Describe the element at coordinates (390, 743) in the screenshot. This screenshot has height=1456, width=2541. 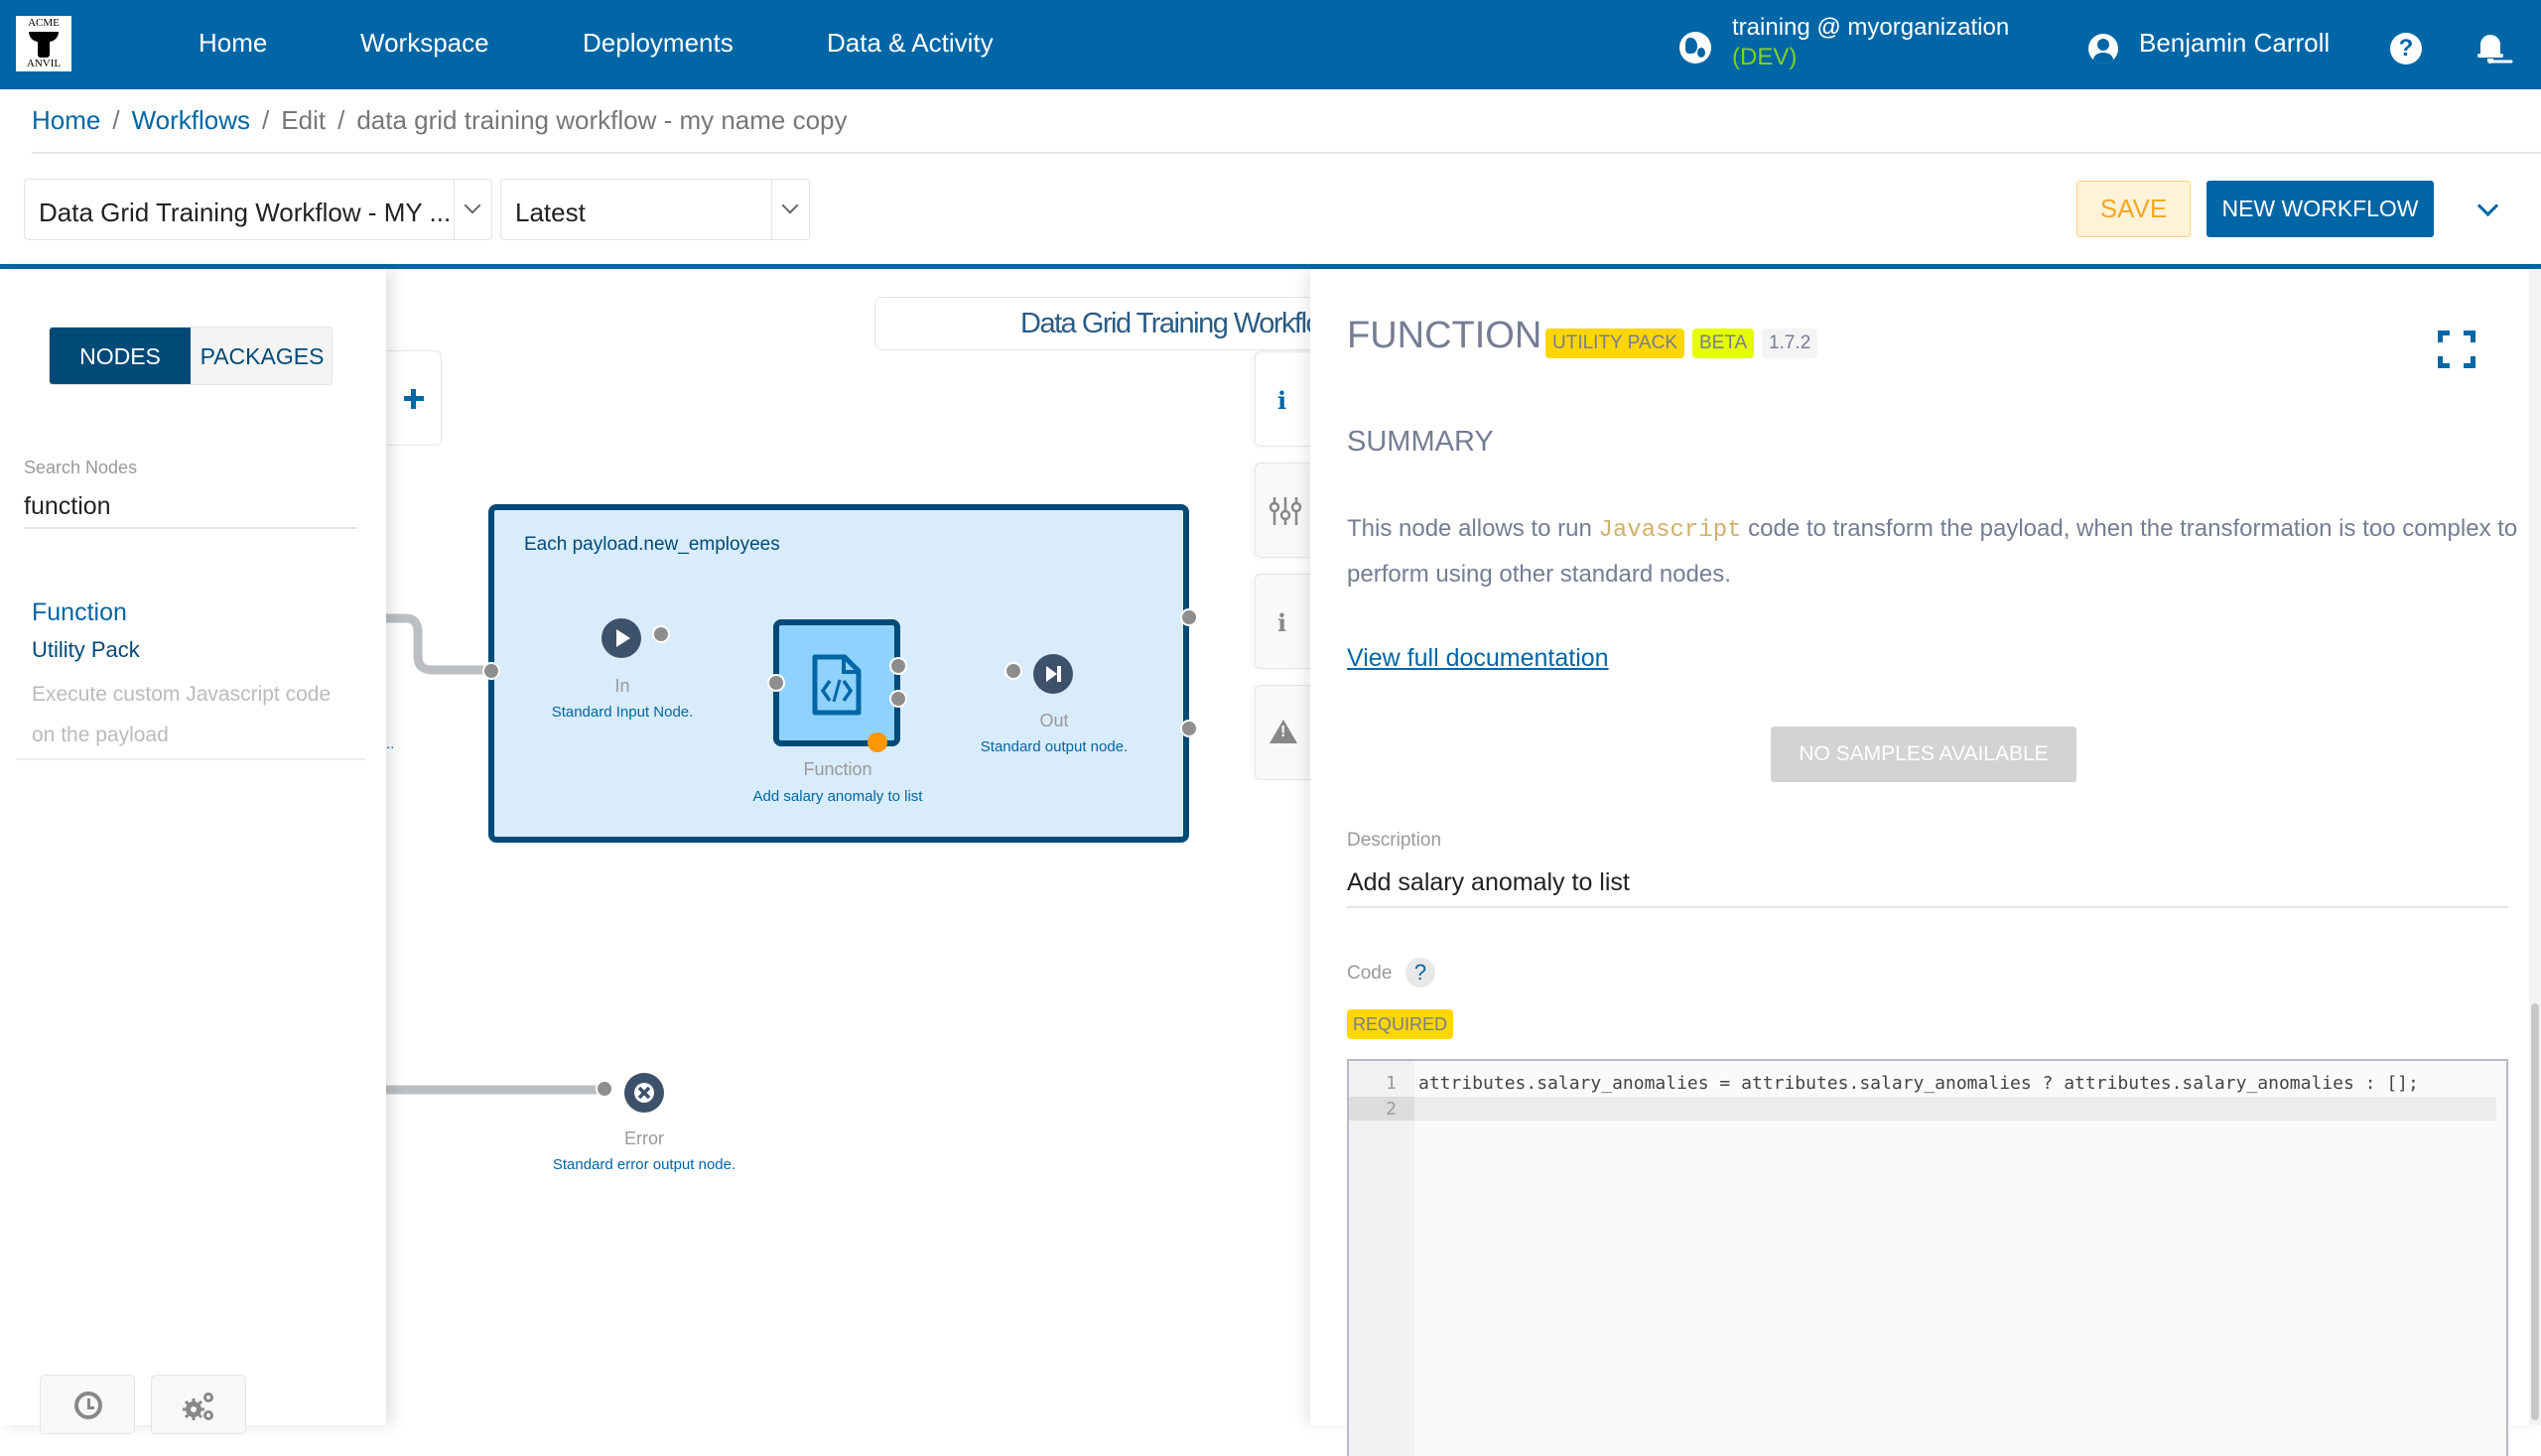
I see `truncated-label: ..` at that location.